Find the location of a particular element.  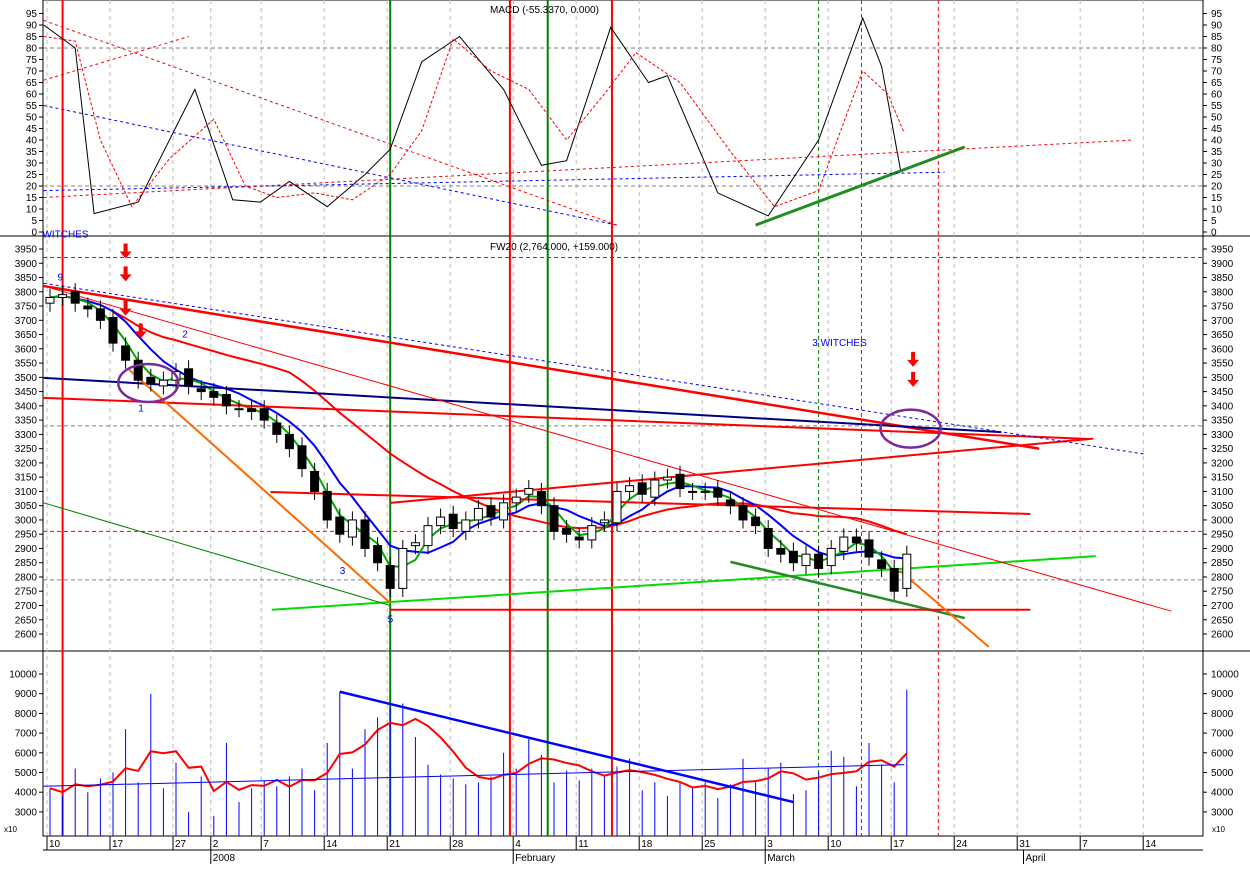

y-tick-label-left: 3900 is located at coordinates (26, 264).